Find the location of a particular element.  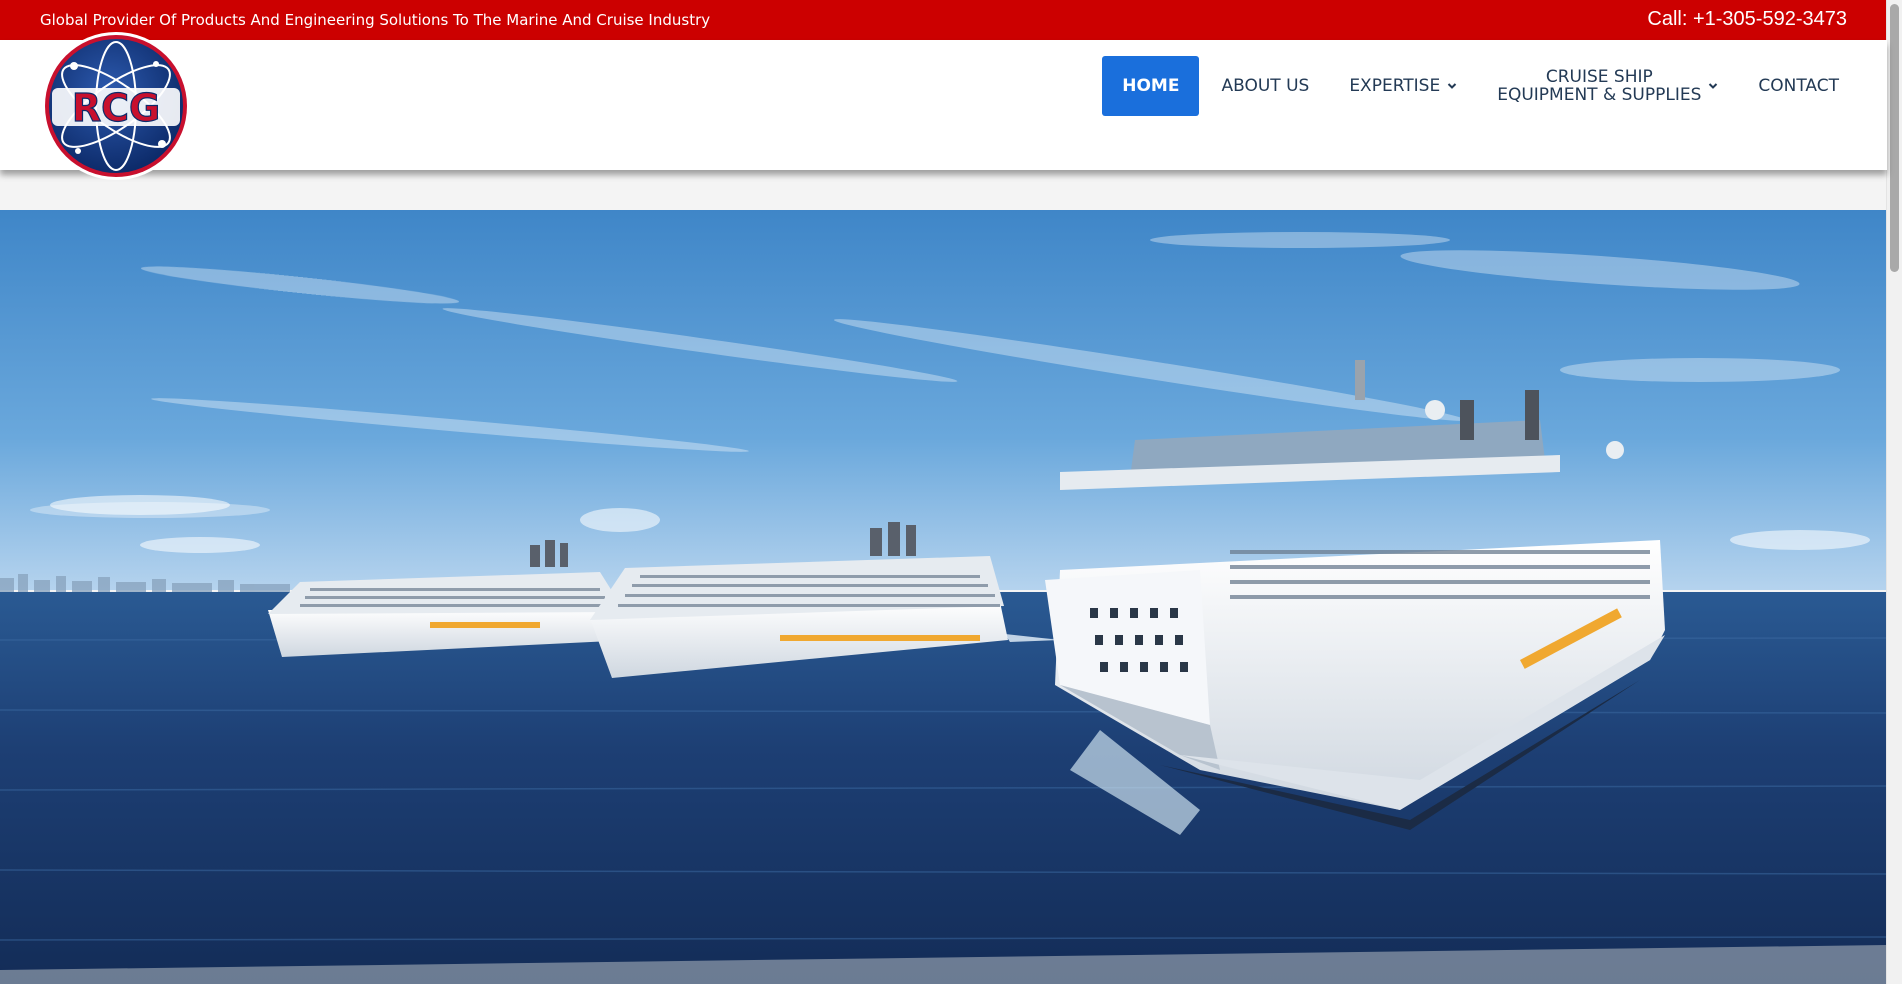

nav-cruise-ship-label: CRUISE SHIP EQUIPMENT & SUPPLIES is located at coordinates (1599, 86).